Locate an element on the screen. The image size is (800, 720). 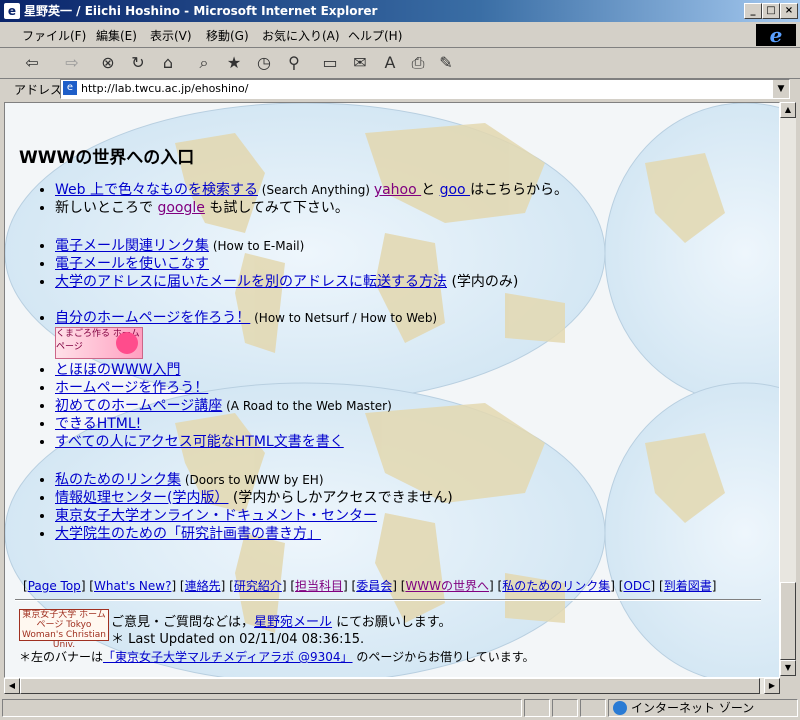
info-center-link: 情報処理センター(学内版） is located at coordinates (141, 498).